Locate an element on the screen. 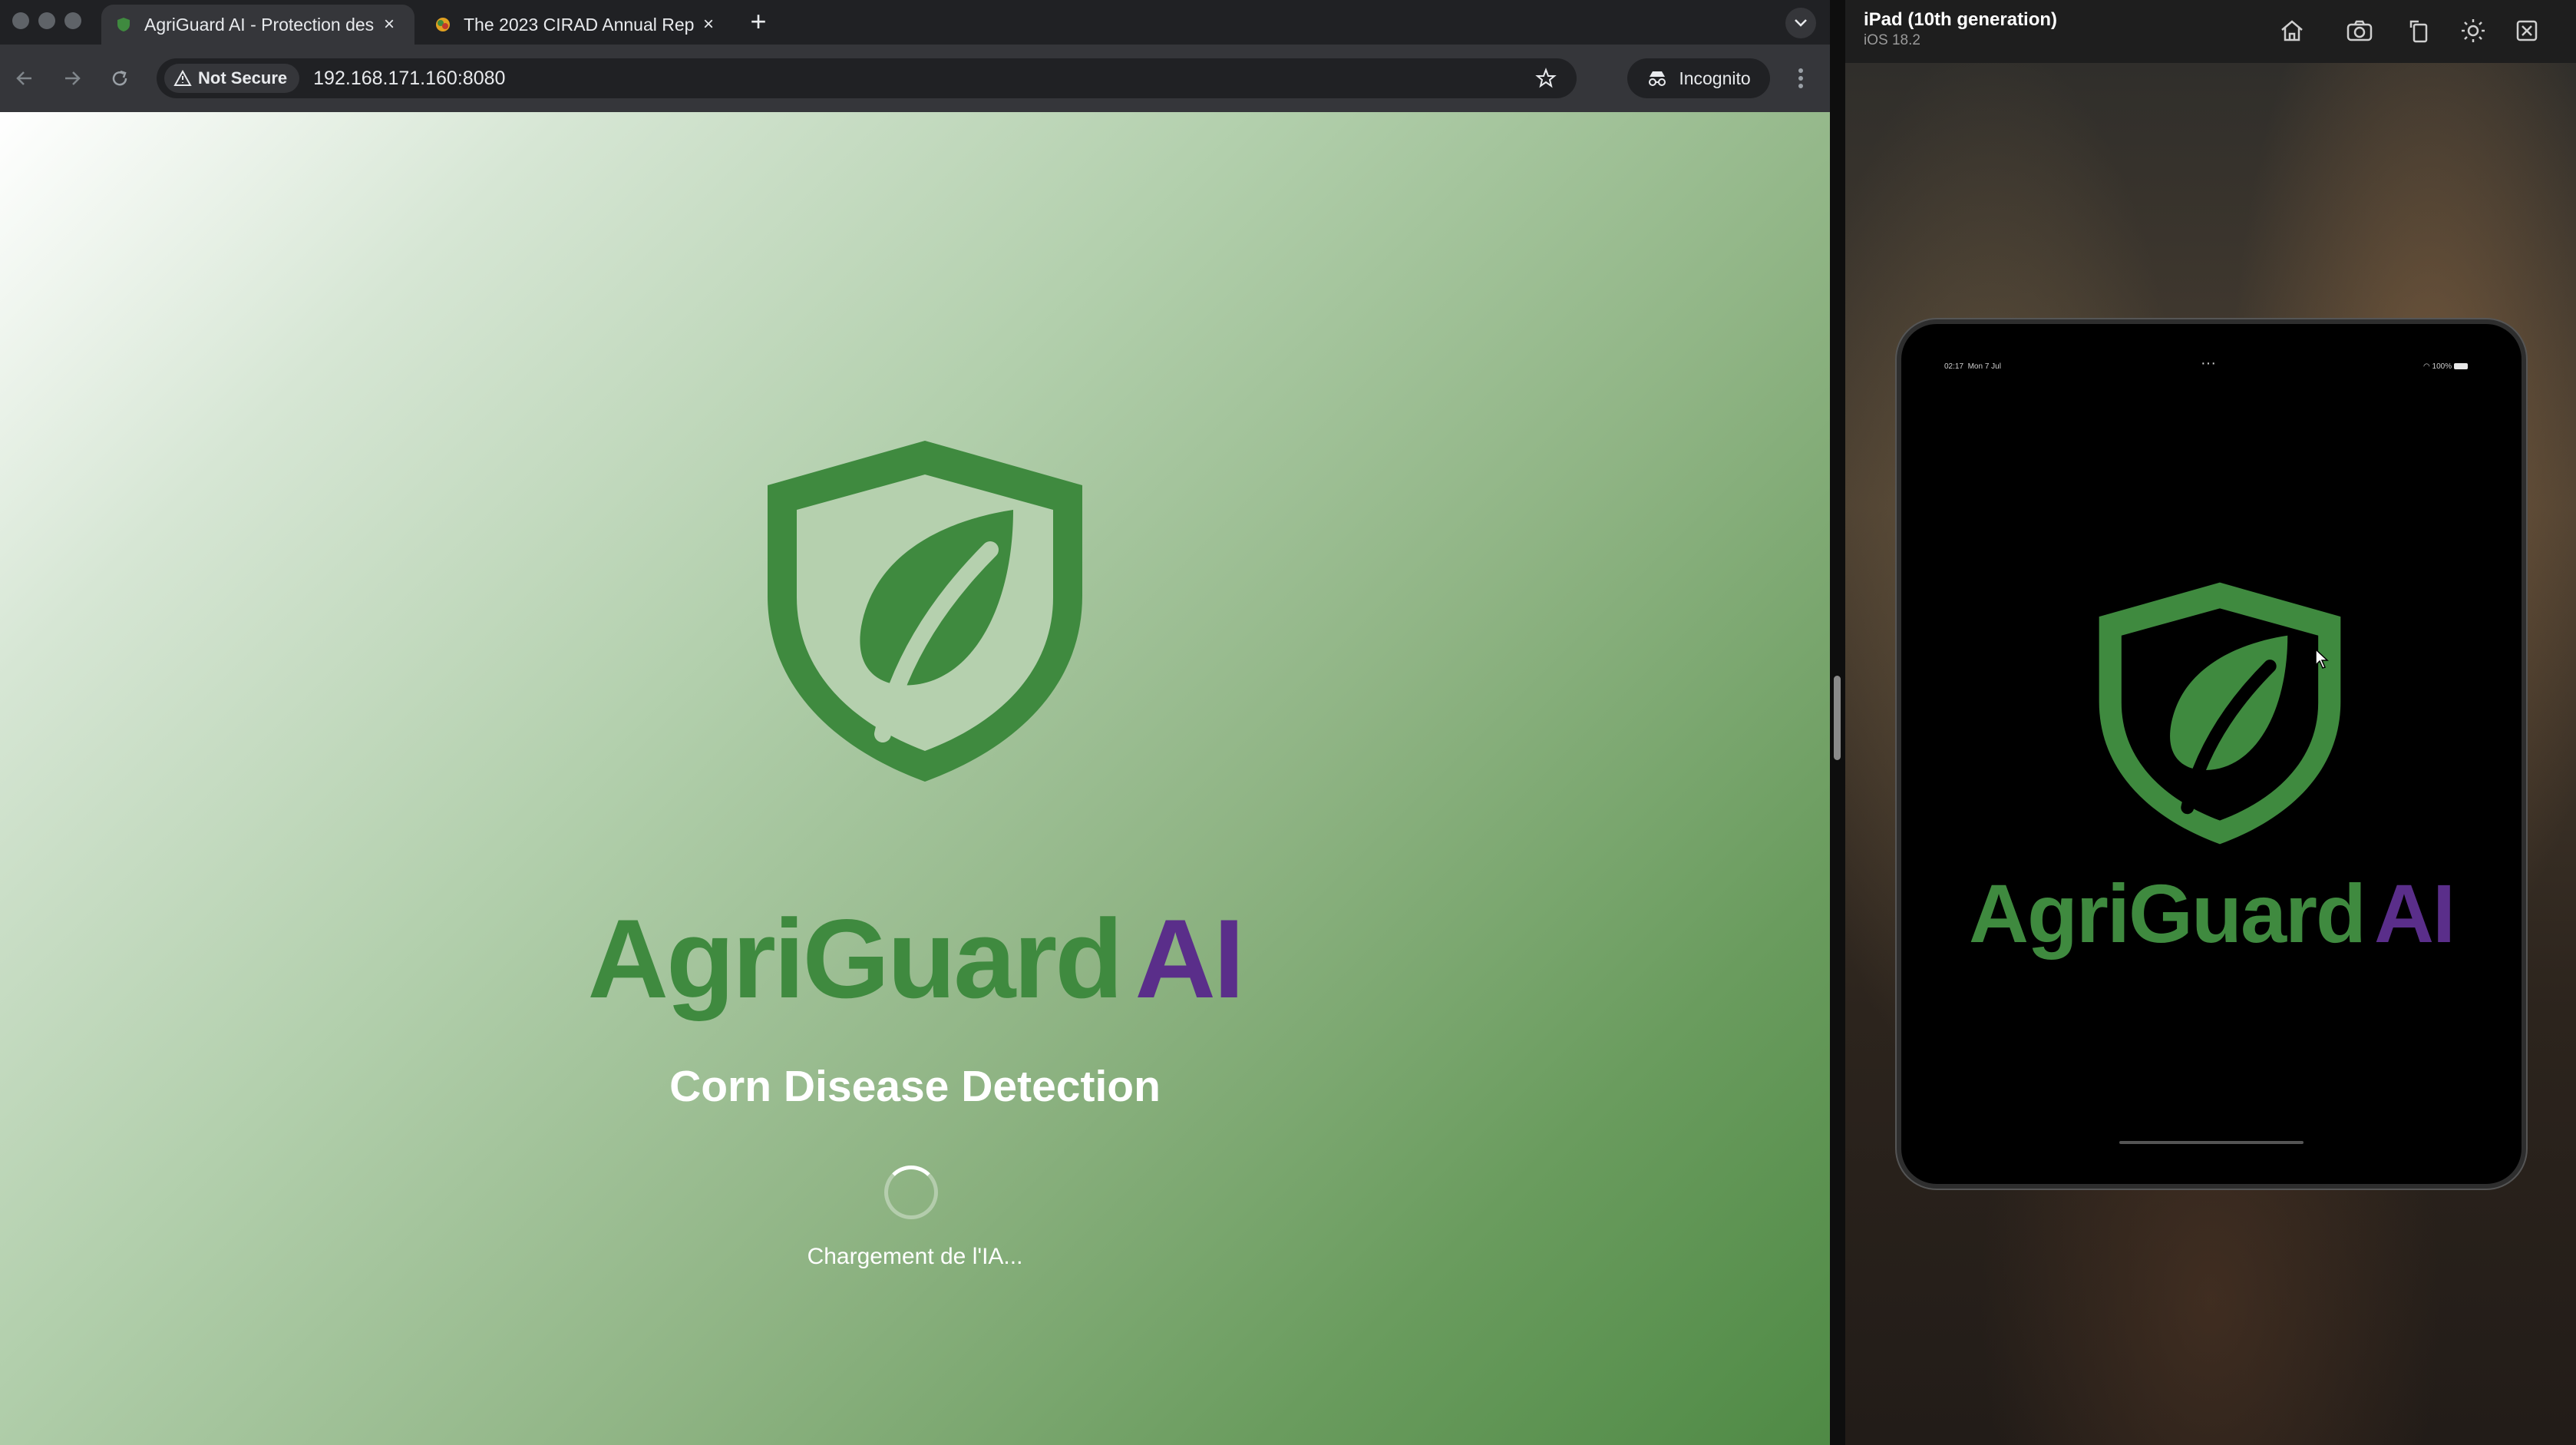 This screenshot has width=2576, height=1445. home-button is located at coordinates (2292, 31).